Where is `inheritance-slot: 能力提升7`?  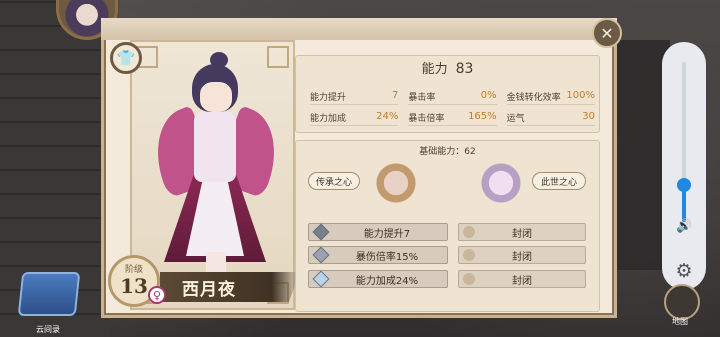 inheritance-slot: 能力提升7 is located at coordinates (378, 232).